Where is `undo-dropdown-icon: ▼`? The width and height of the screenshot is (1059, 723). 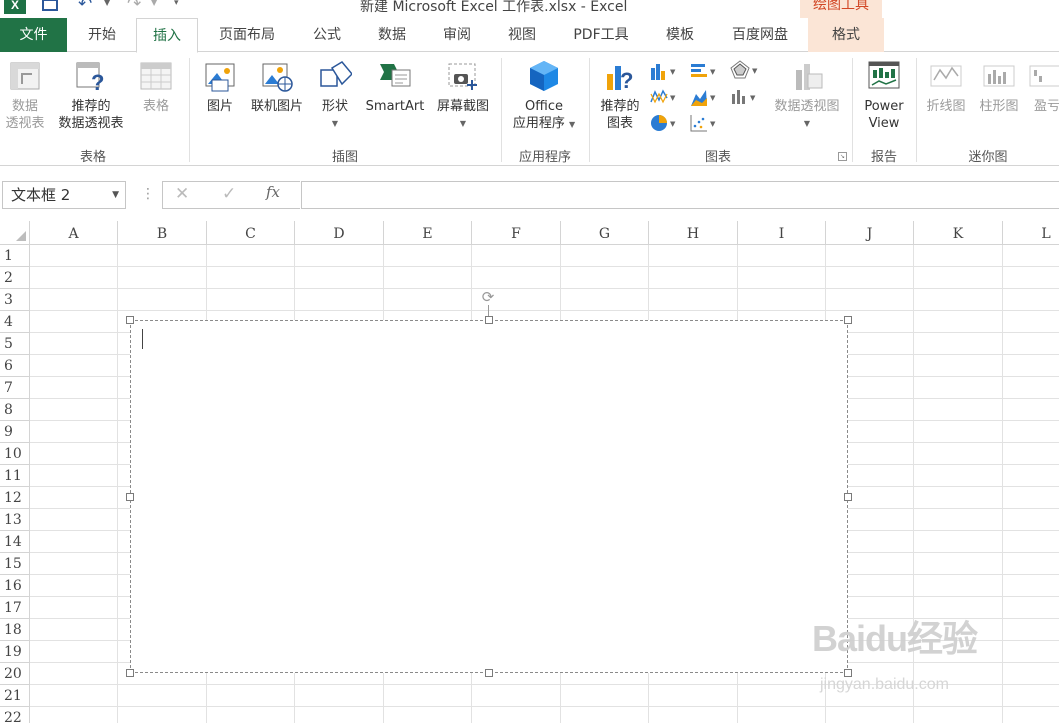 undo-dropdown-icon: ▼ is located at coordinates (107, 3).